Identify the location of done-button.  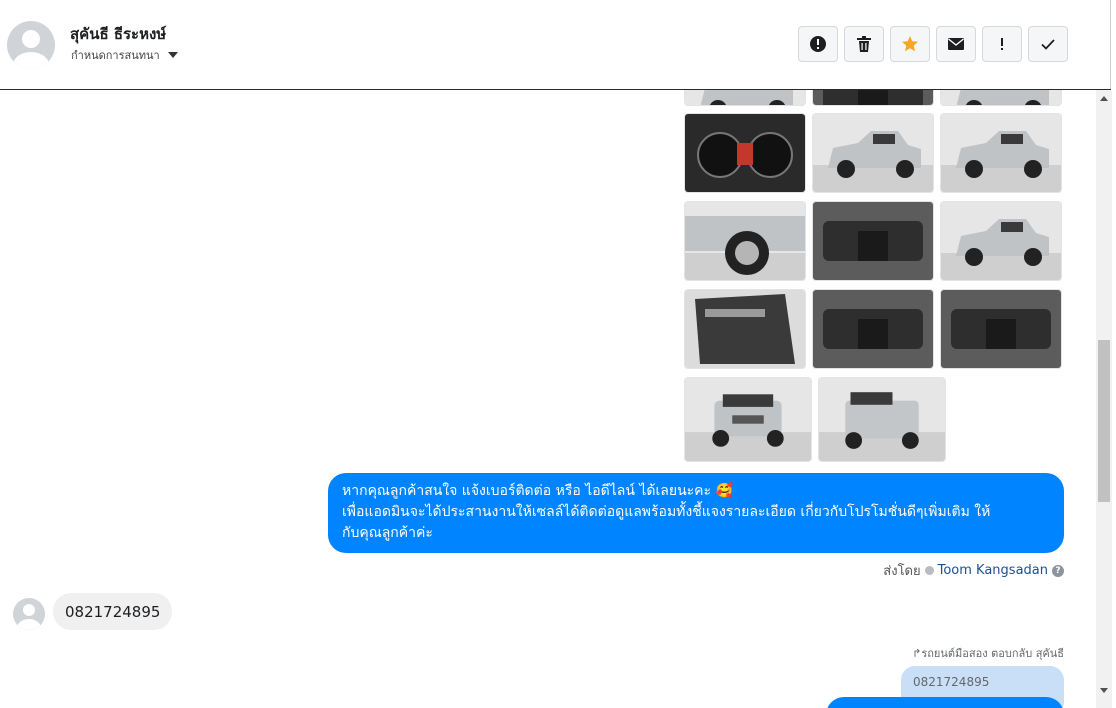
(1048, 44).